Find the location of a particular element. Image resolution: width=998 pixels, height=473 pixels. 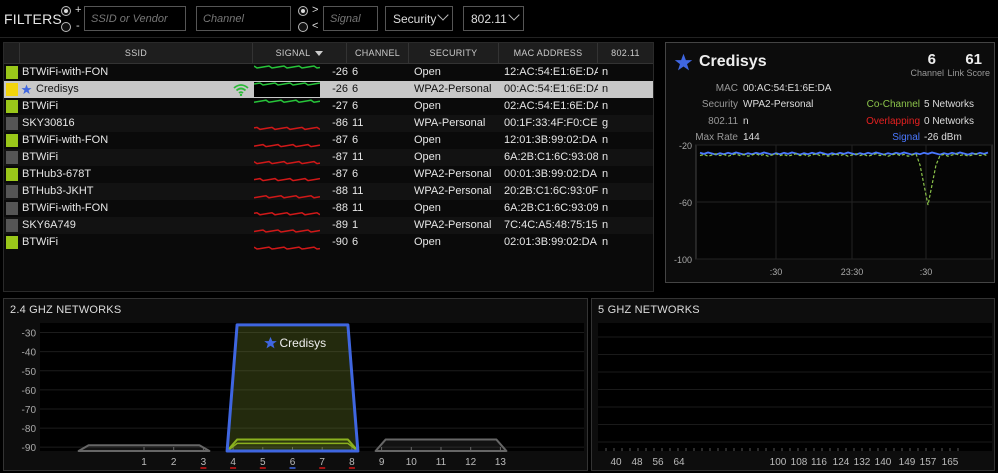

signal-column-header: SIGNAL is located at coordinates (300, 53).